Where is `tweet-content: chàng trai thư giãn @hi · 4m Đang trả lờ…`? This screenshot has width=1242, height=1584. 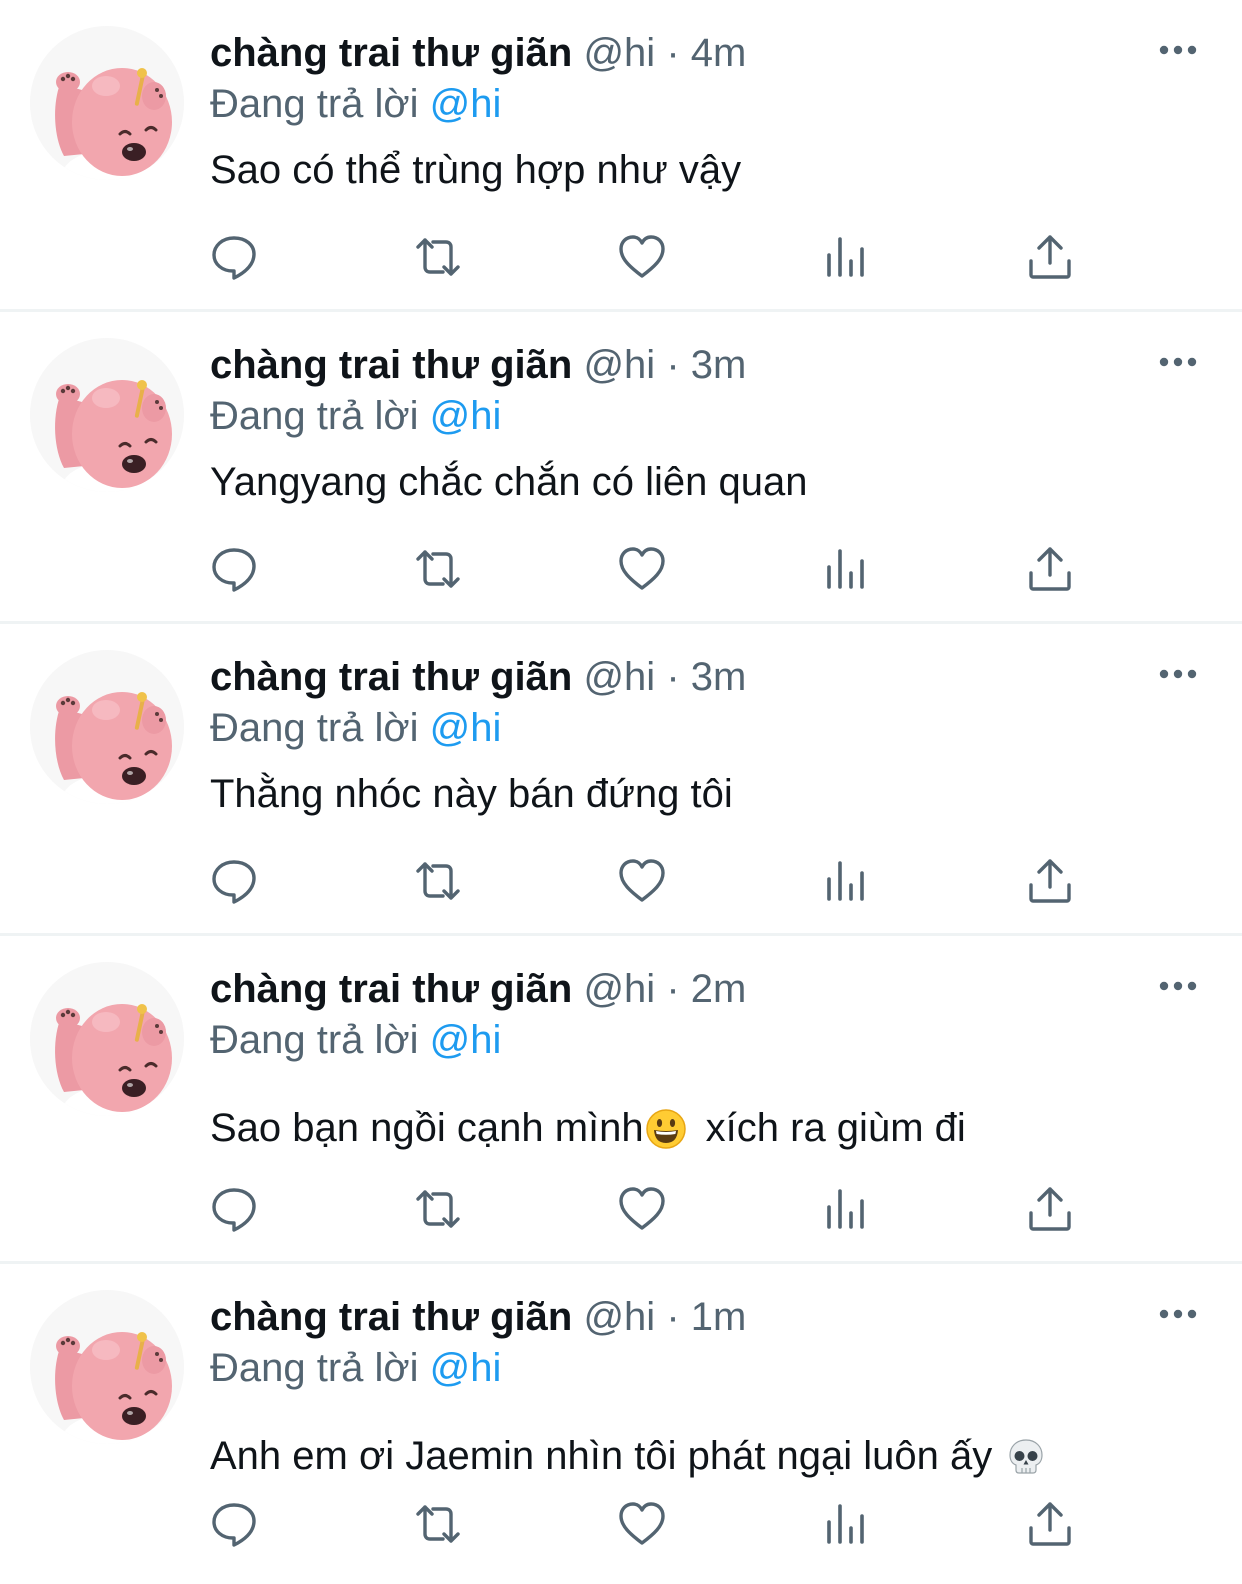 tweet-content: chàng trai thư giãn @hi · 4m Đang trả lờ… is located at coordinates (706, 112).